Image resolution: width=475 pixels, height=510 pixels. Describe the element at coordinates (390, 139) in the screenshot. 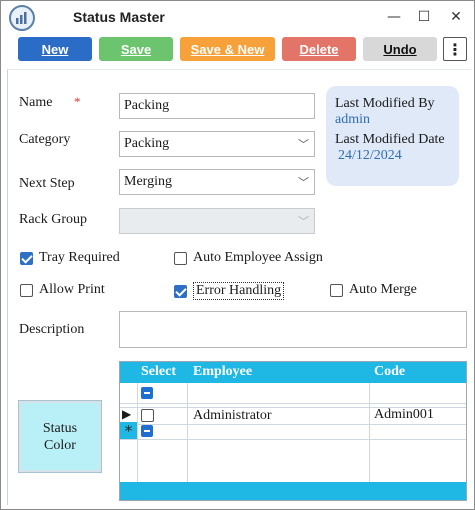

I see `last-modified-date-label: Last Modified Date` at that location.